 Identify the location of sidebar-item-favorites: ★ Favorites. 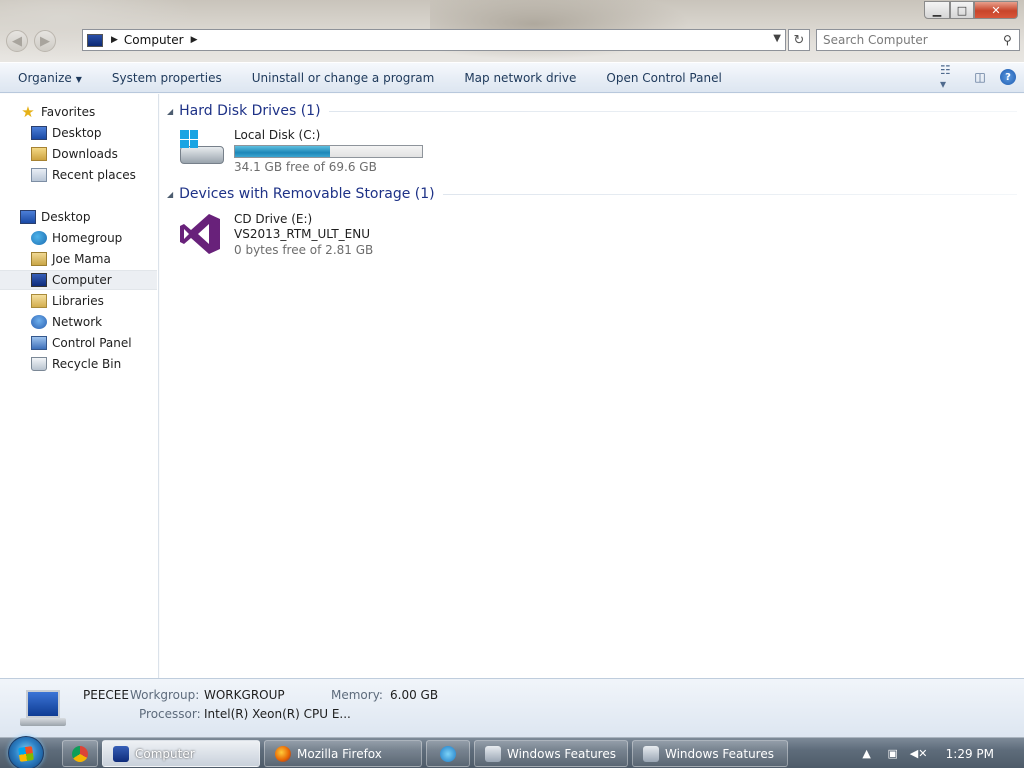
(78, 112).